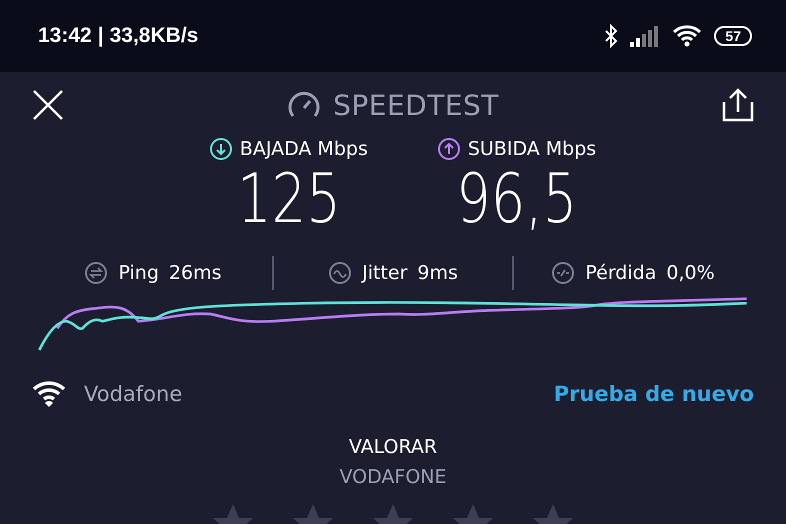 Image resolution: width=786 pixels, height=524 pixels. What do you see at coordinates (532, 149) in the screenshot?
I see `result-label: SUBIDA Mbps` at bounding box center [532, 149].